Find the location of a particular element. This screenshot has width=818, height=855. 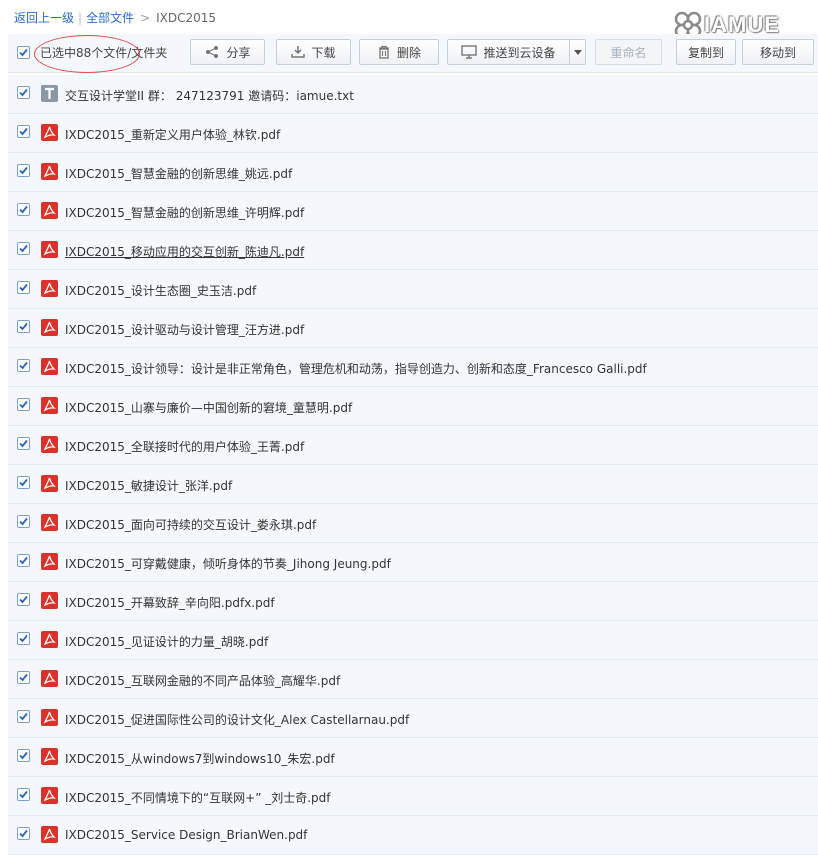

share-button: 分享 is located at coordinates (227, 52).